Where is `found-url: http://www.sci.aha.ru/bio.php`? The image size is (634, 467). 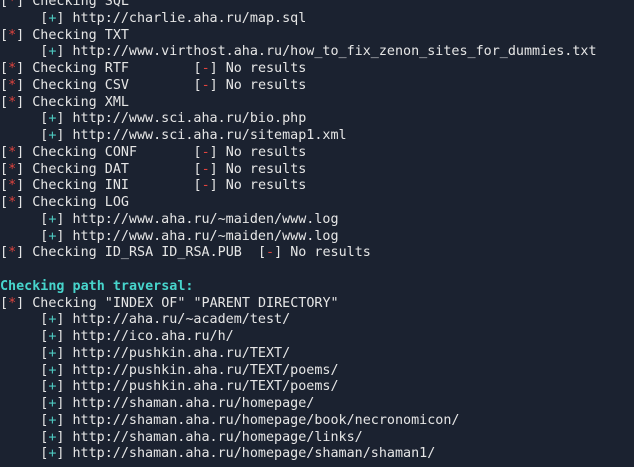
found-url: http://www.sci.aha.ru/bio.php is located at coordinates (189, 119).